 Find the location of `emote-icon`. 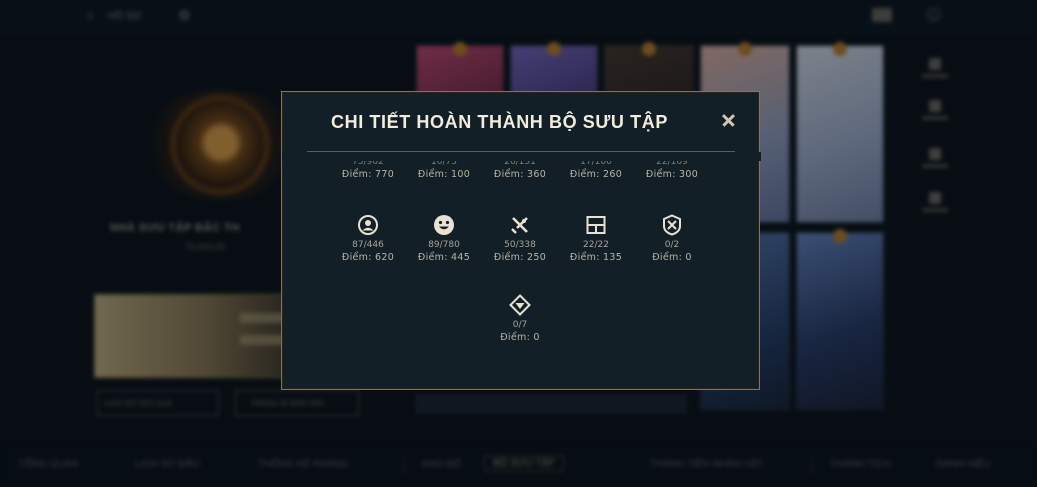

emote-icon is located at coordinates (444, 225).